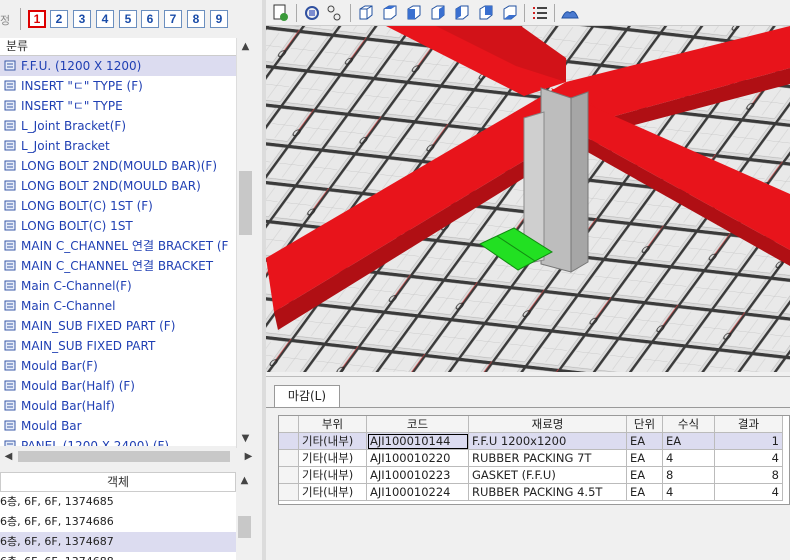 The image size is (790, 560). What do you see at coordinates (244, 243) in the screenshot?
I see `category-vertical-scrollbar: ▲ ▼` at bounding box center [244, 243].